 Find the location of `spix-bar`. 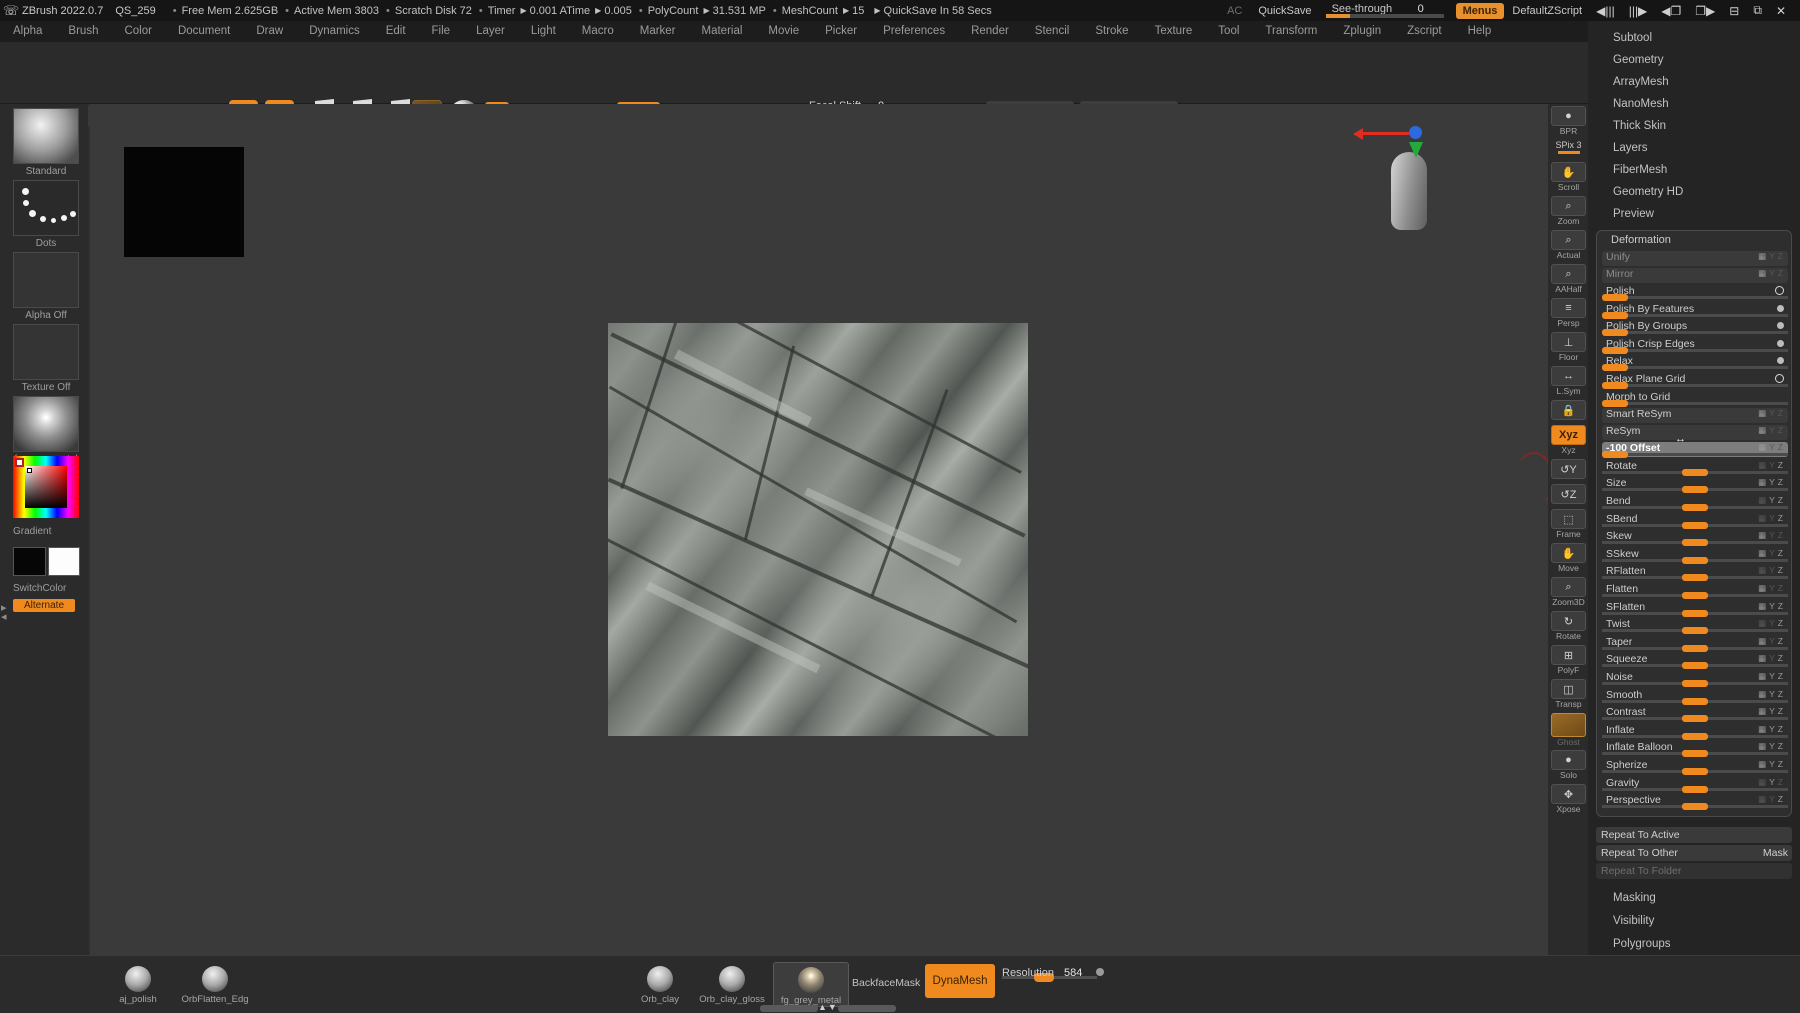

spix-bar is located at coordinates (1568, 152).